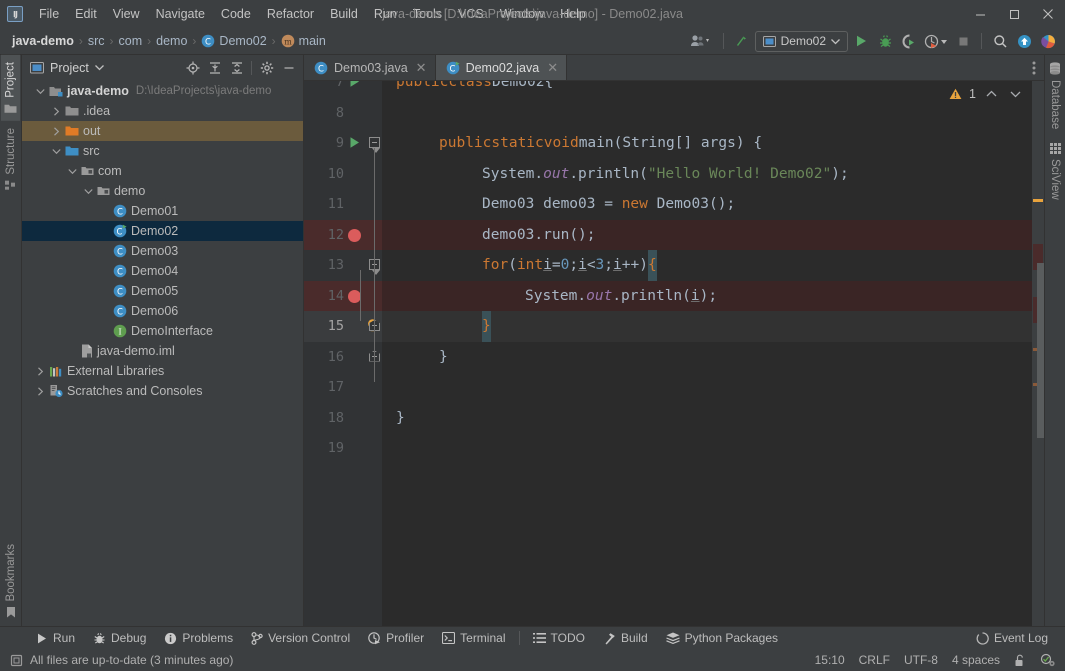 This screenshot has width=1065, height=671. Describe the element at coordinates (1048, 41) in the screenshot. I see `ide-icon` at that location.